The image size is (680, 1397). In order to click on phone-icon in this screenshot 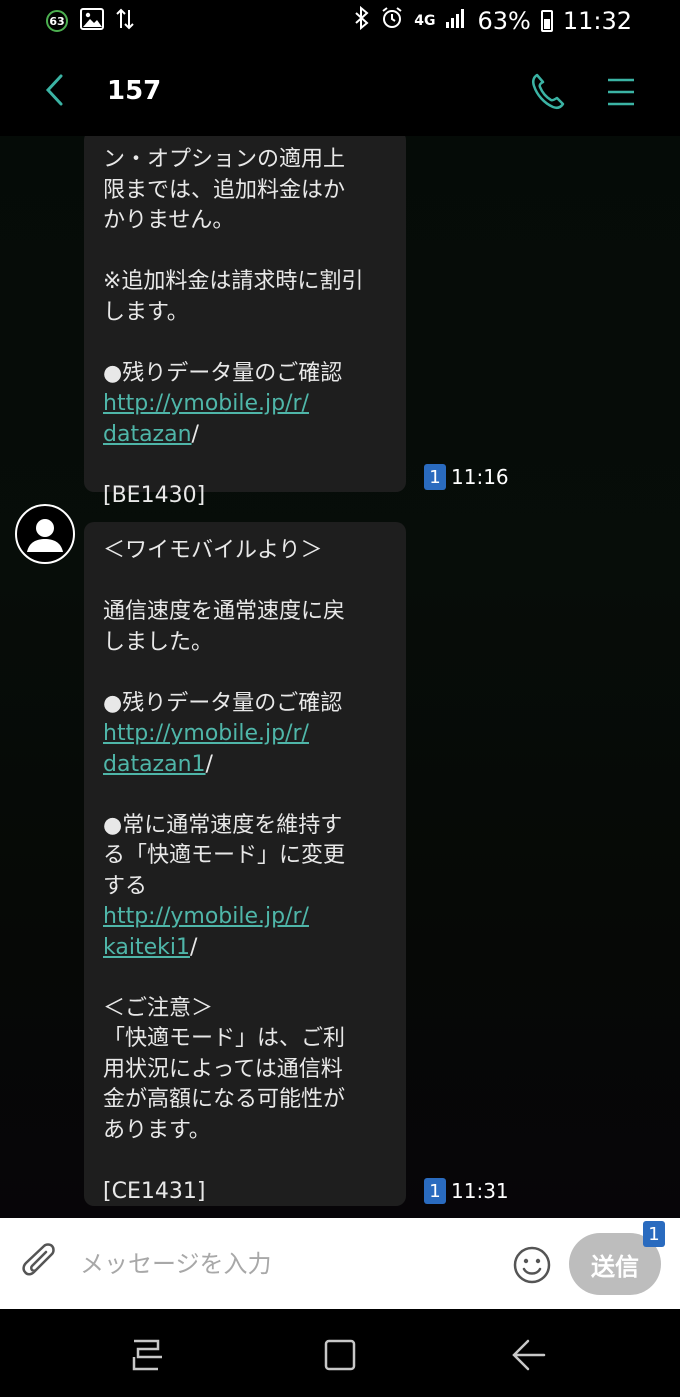, I will do `click(548, 91)`.